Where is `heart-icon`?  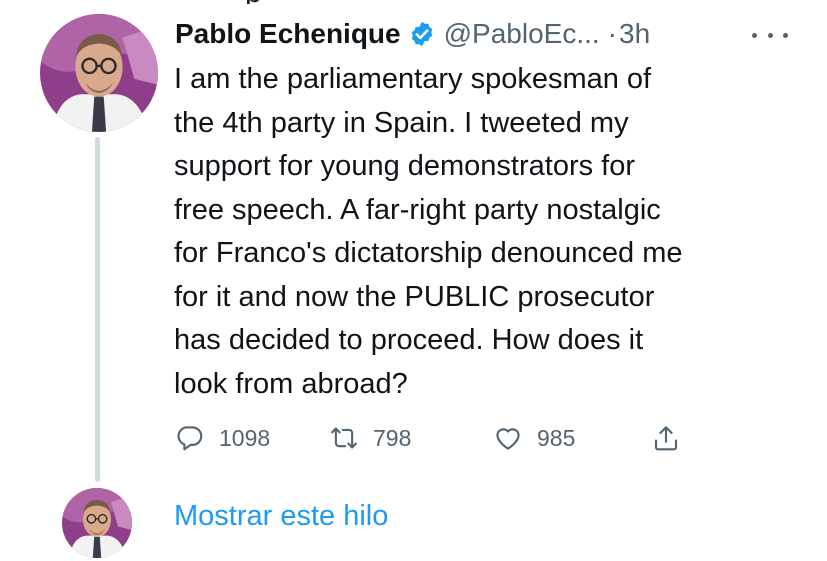 heart-icon is located at coordinates (508, 439).